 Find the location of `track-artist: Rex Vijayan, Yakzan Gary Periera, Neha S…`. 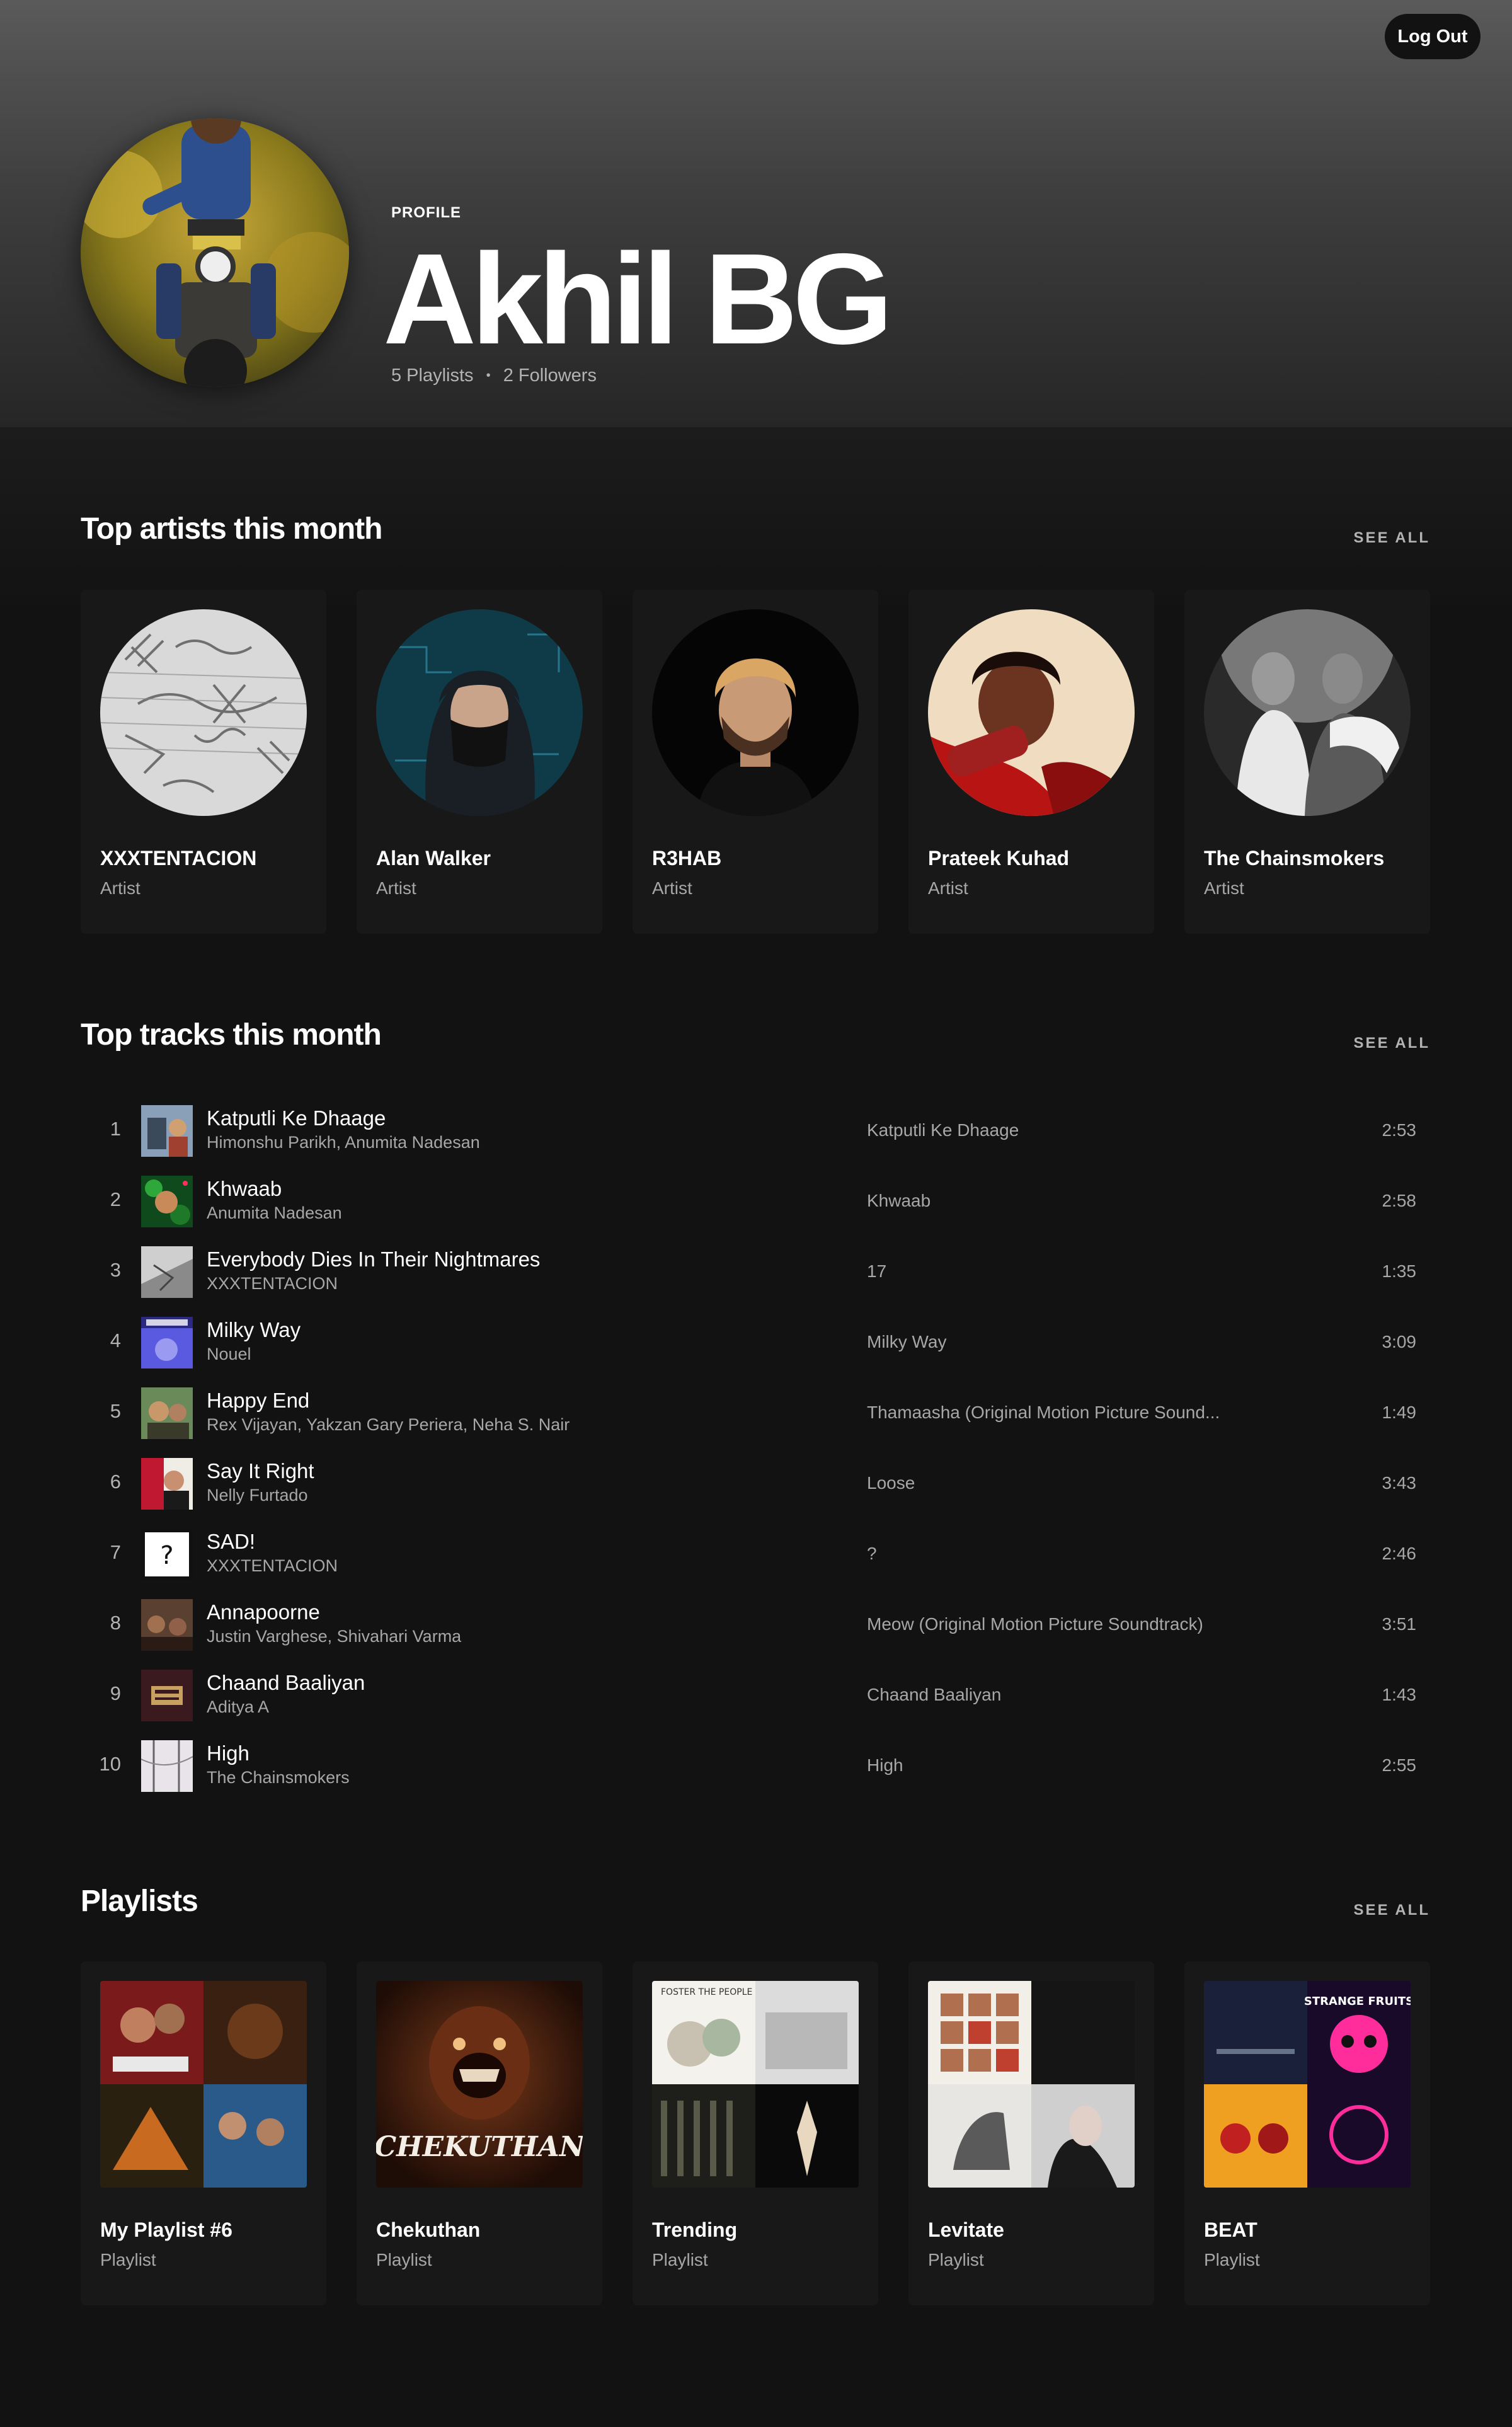

track-artist: Rex Vijayan, Yakzan Gary Periera, Neha S… is located at coordinates (388, 1425).